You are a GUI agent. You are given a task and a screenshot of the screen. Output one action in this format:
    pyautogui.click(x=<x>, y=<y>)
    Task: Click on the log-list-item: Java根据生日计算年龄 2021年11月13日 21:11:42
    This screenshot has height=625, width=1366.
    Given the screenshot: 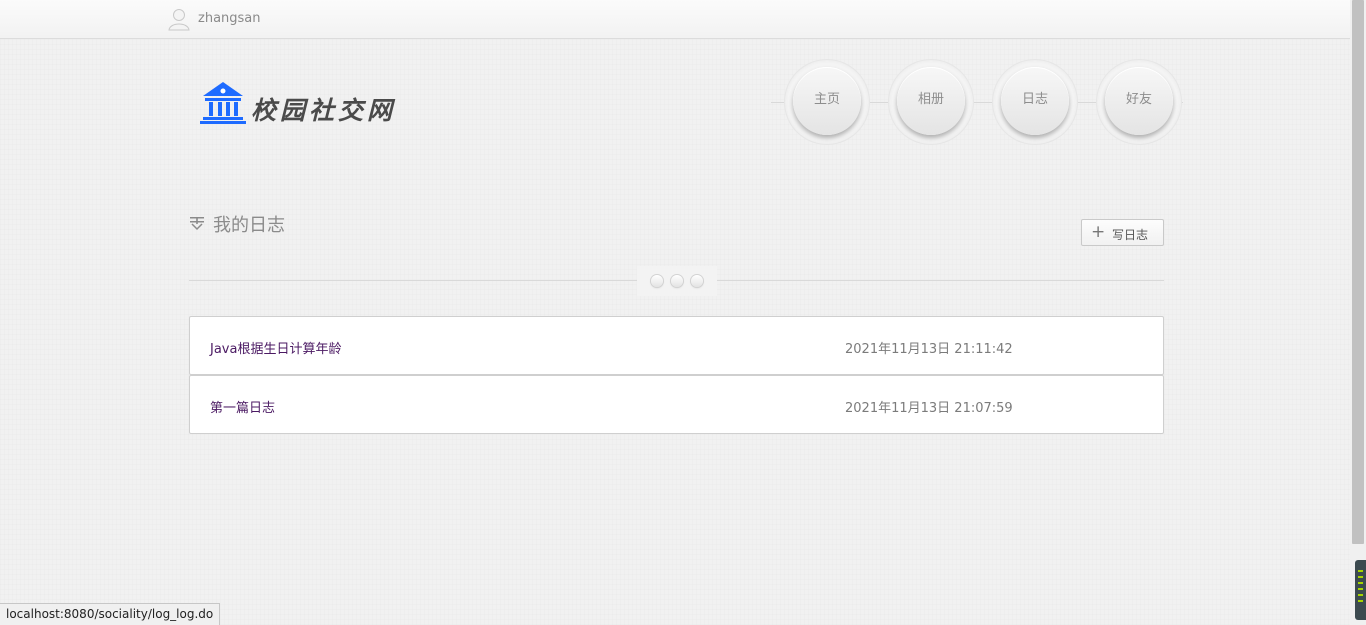 What is the action you would take?
    pyautogui.click(x=676, y=345)
    